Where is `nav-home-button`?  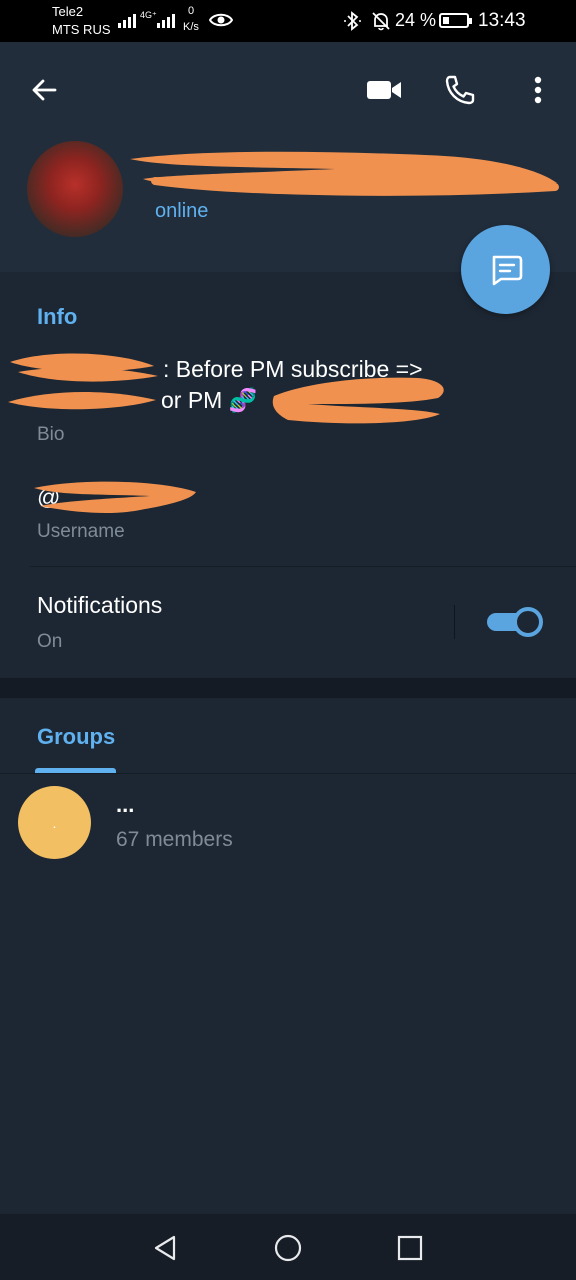
nav-home-button is located at coordinates (288, 1248).